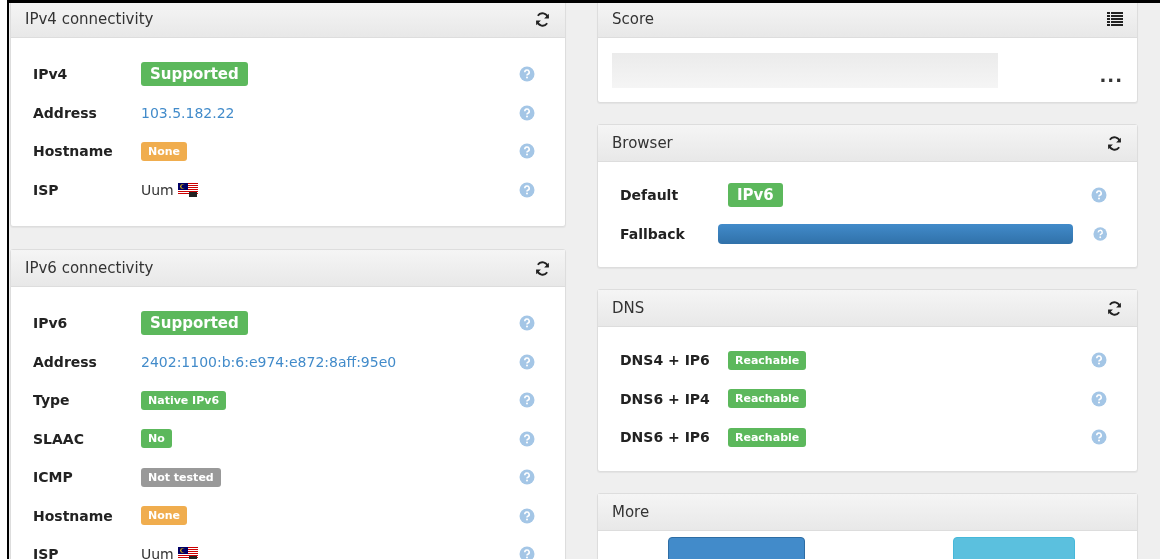 The height and width of the screenshot is (559, 1160). What do you see at coordinates (52, 400) in the screenshot?
I see `row-label: Type` at bounding box center [52, 400].